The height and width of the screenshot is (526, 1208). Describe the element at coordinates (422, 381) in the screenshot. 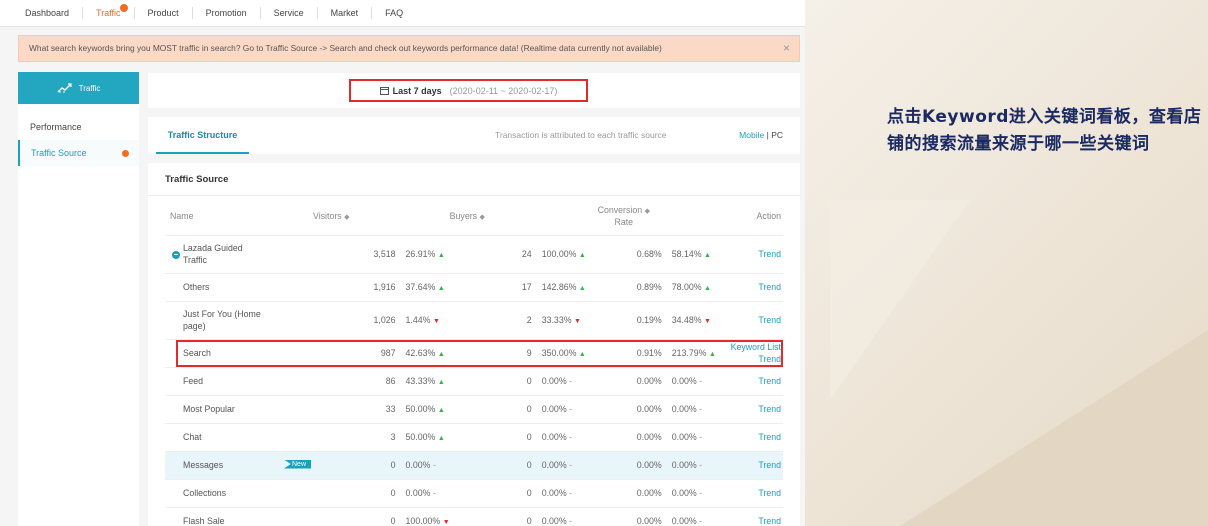

I see `pct-change: 43.33% ▲` at that location.